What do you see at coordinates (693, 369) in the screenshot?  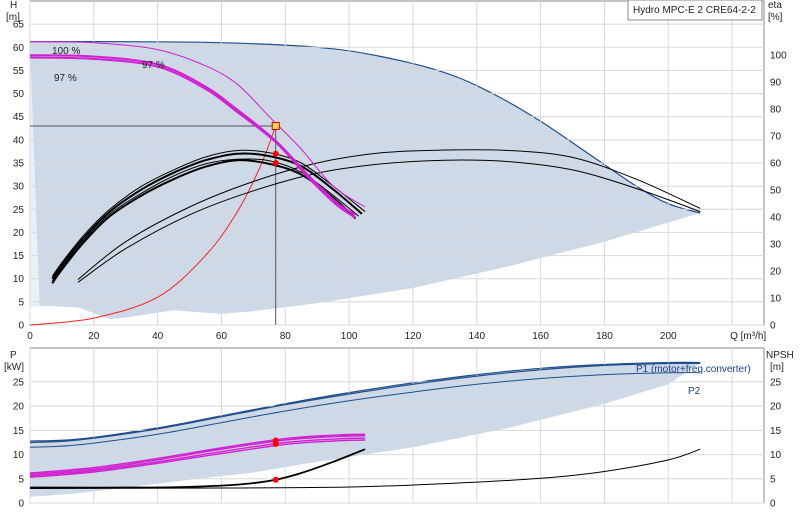 I see `legend-p1: P1 (motor+freq.converter)` at bounding box center [693, 369].